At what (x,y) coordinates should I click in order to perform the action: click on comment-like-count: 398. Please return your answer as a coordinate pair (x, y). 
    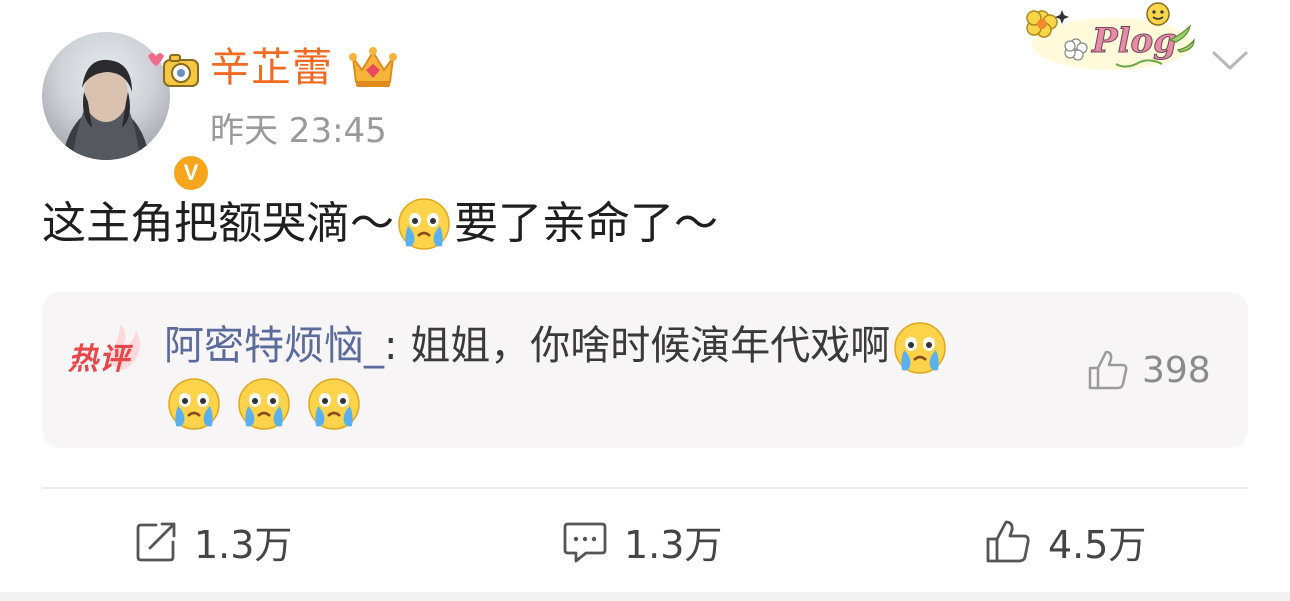
    Looking at the image, I should click on (1176, 370).